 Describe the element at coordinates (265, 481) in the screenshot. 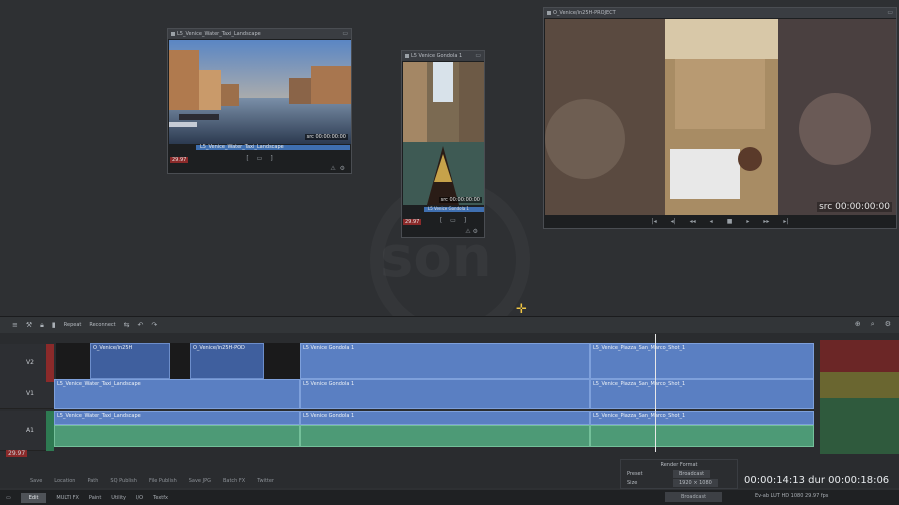

I see `tab-twitter: Twitter` at that location.